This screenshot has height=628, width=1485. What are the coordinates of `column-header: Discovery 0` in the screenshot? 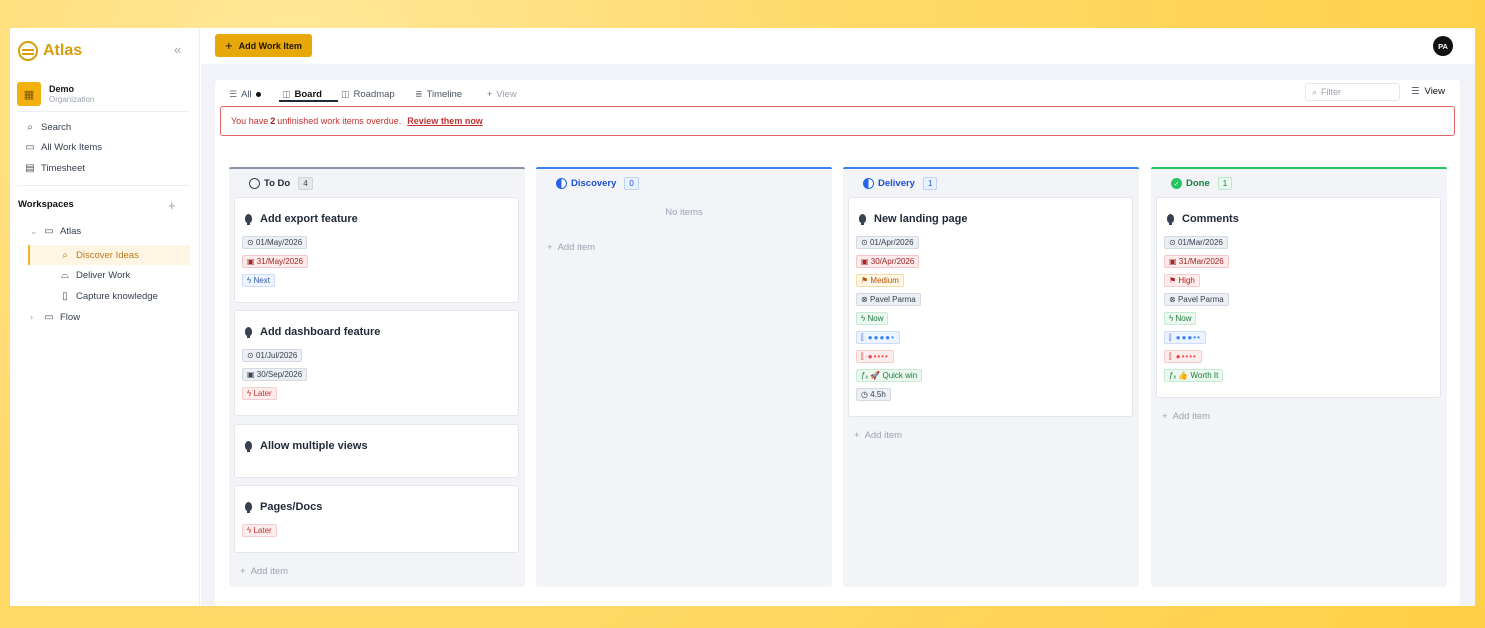 It's located at (597, 183).